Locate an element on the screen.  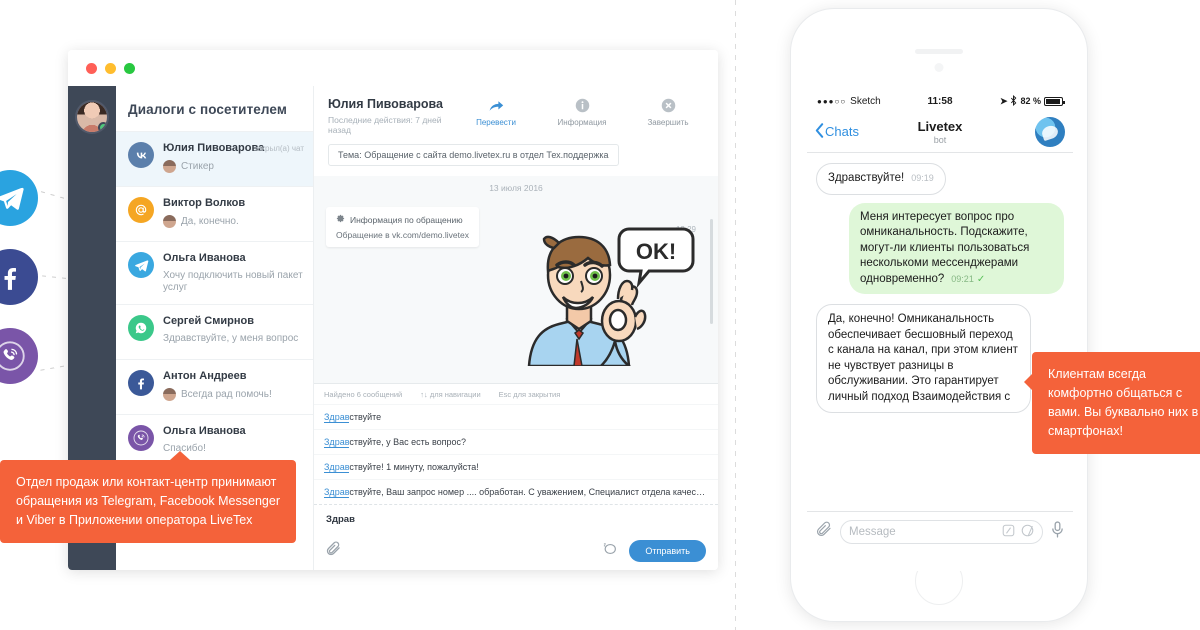
message-time: 09:21 is located at coordinates (962, 278).